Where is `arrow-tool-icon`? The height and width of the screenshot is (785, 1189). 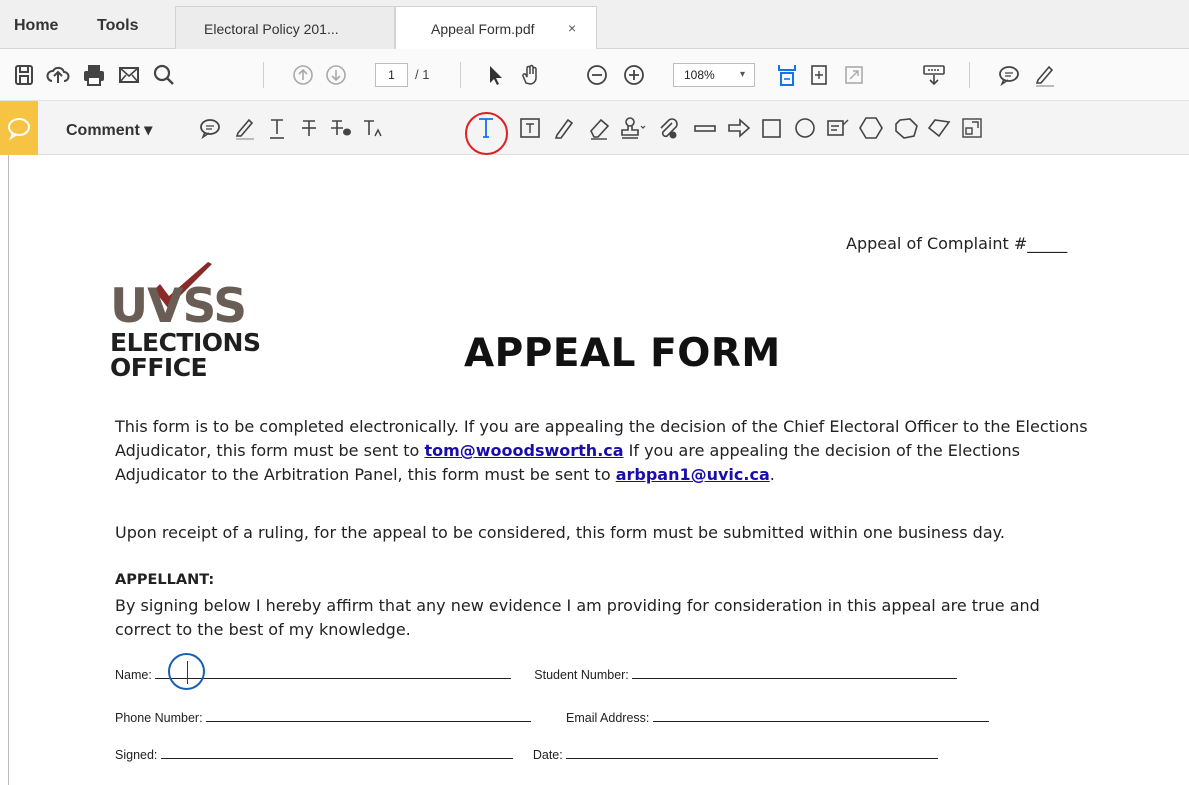 arrow-tool-icon is located at coordinates (739, 128).